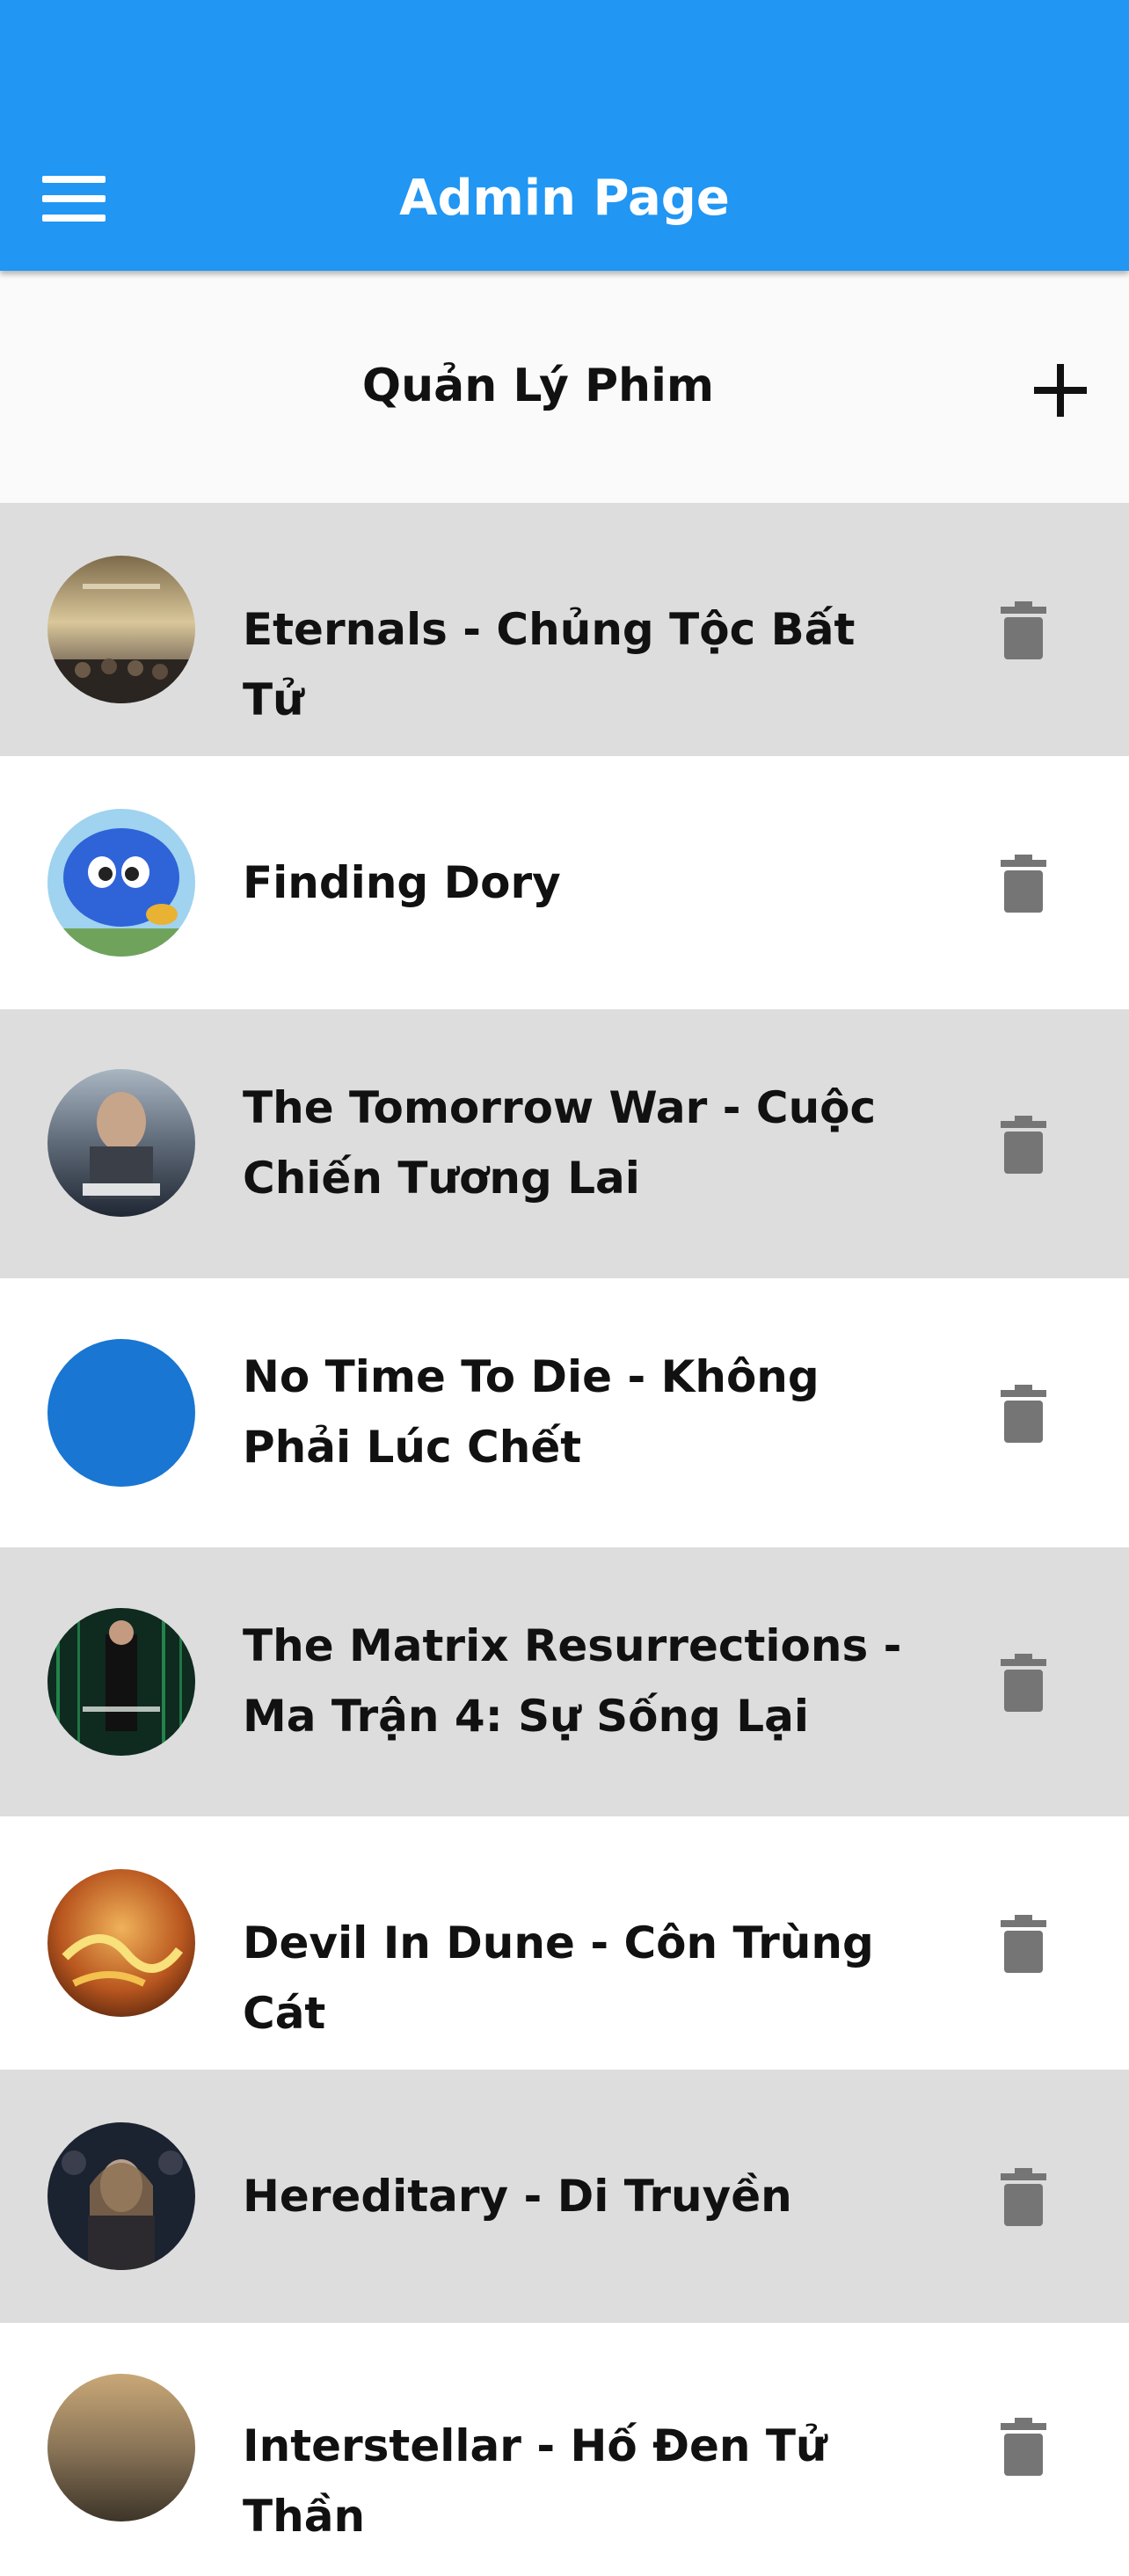  What do you see at coordinates (517, 2196) in the screenshot?
I see `movie-title: Hereditary - Di Truyền` at bounding box center [517, 2196].